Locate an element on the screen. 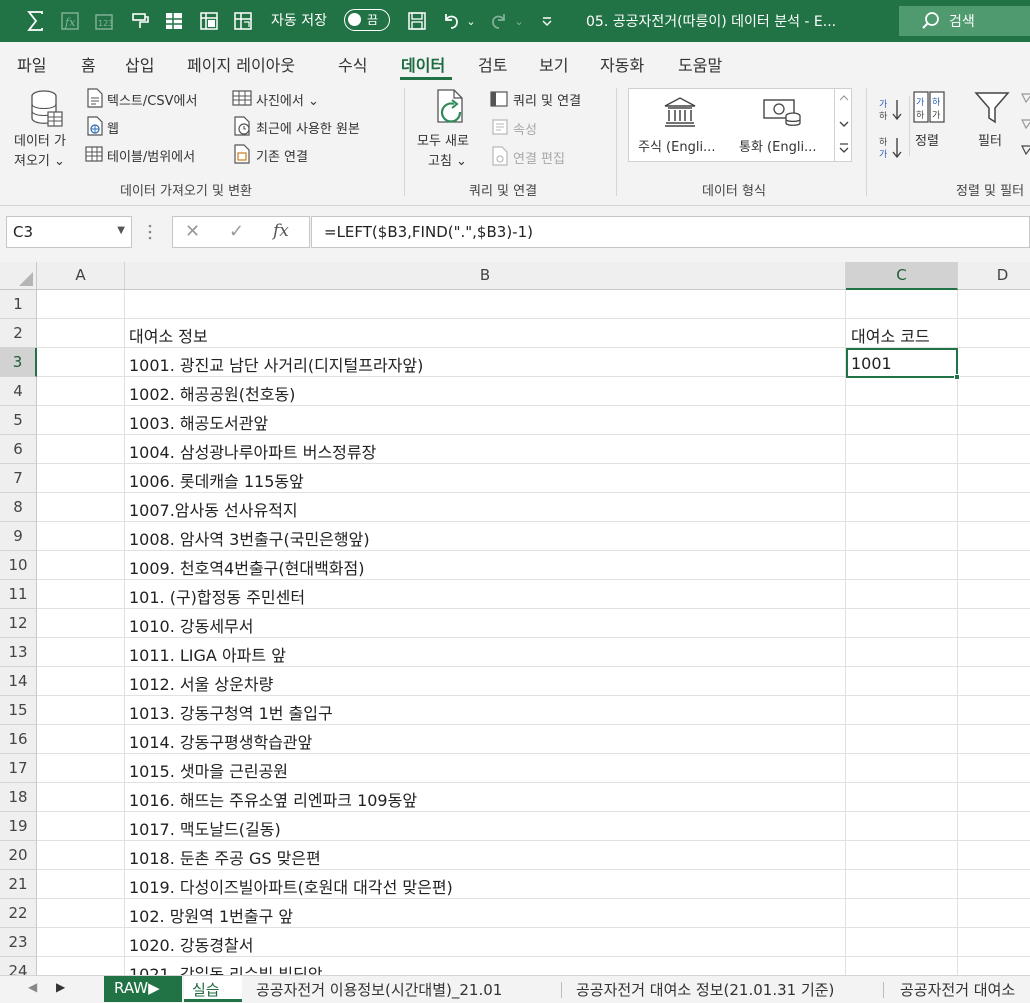 This screenshot has width=1030, height=1003. sort-ascending-icon: 가하 is located at coordinates (891, 110).